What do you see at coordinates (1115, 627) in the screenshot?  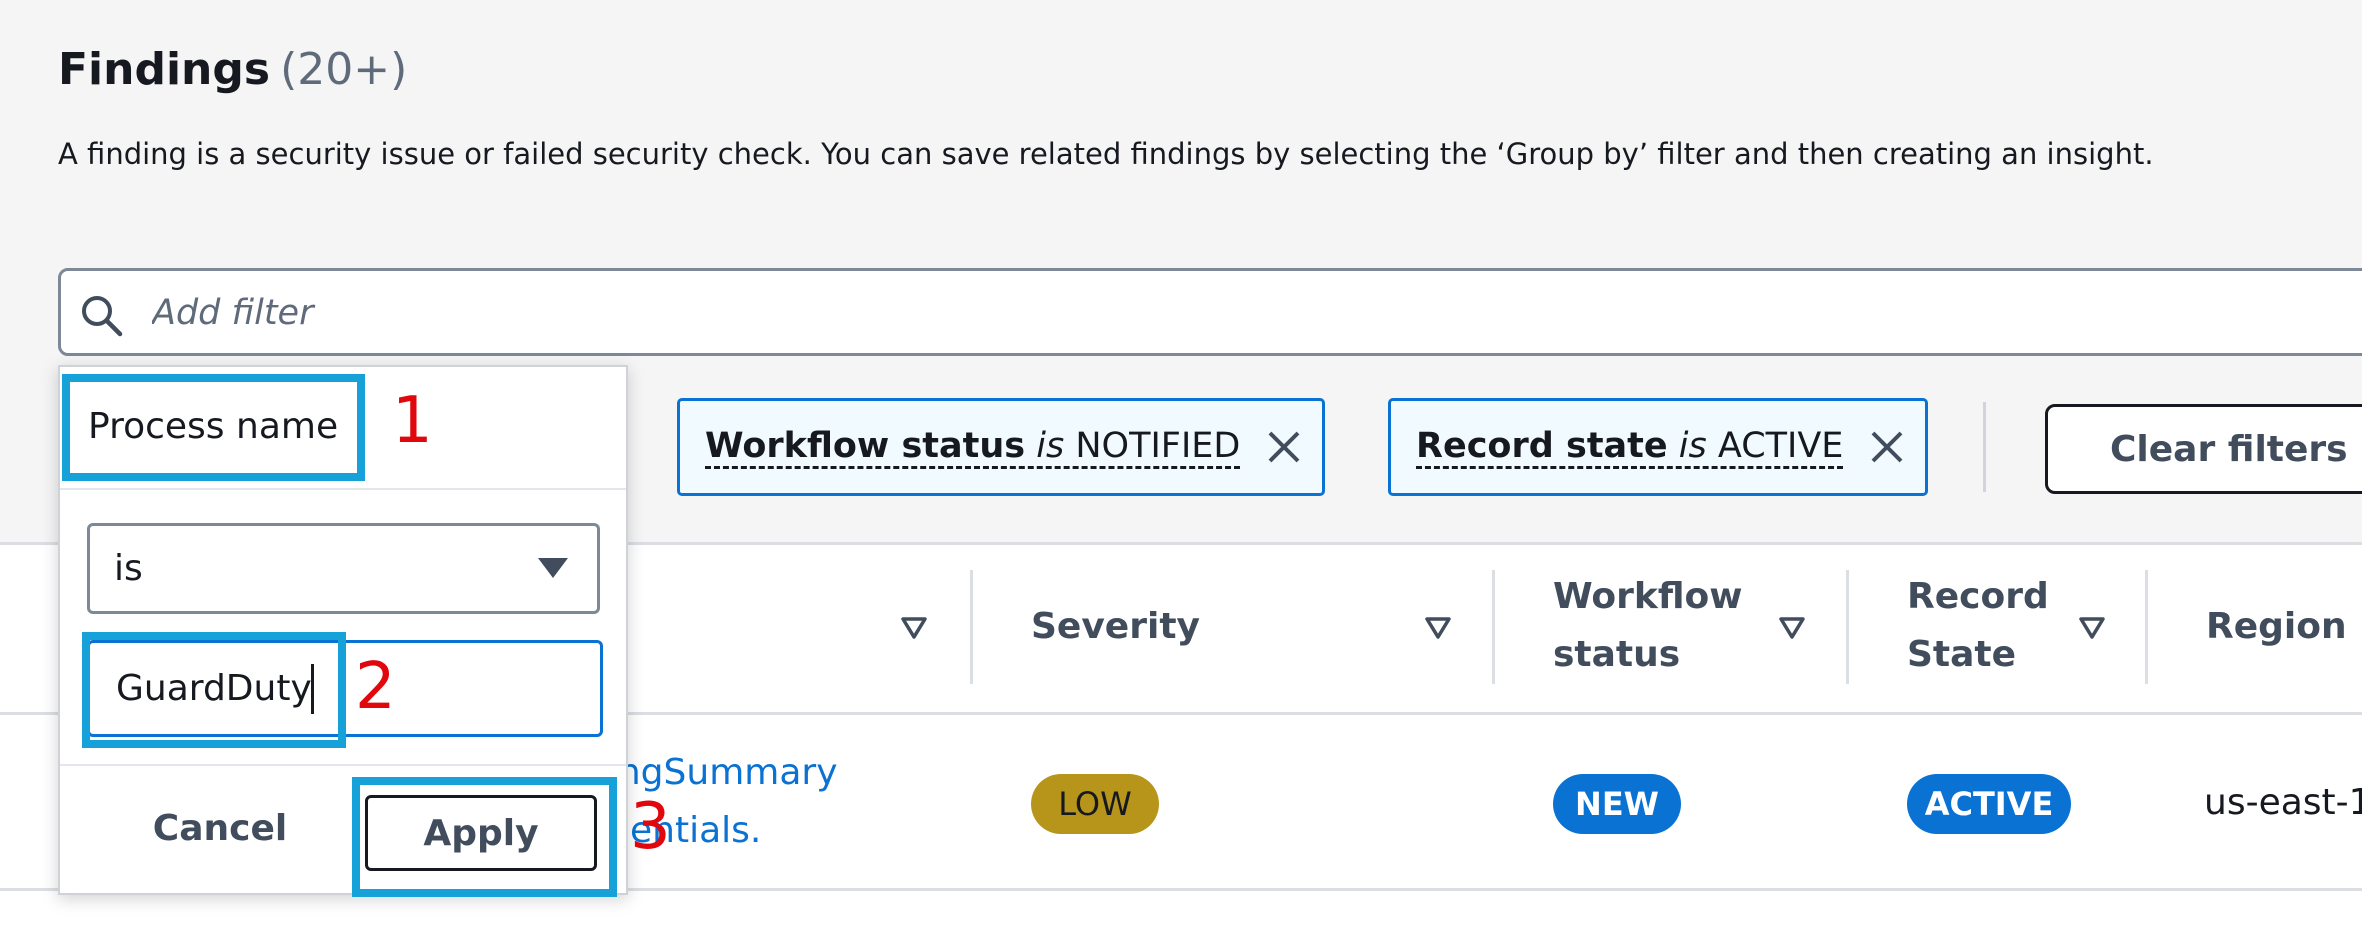 I see `column-header-severity: Severity` at bounding box center [1115, 627].